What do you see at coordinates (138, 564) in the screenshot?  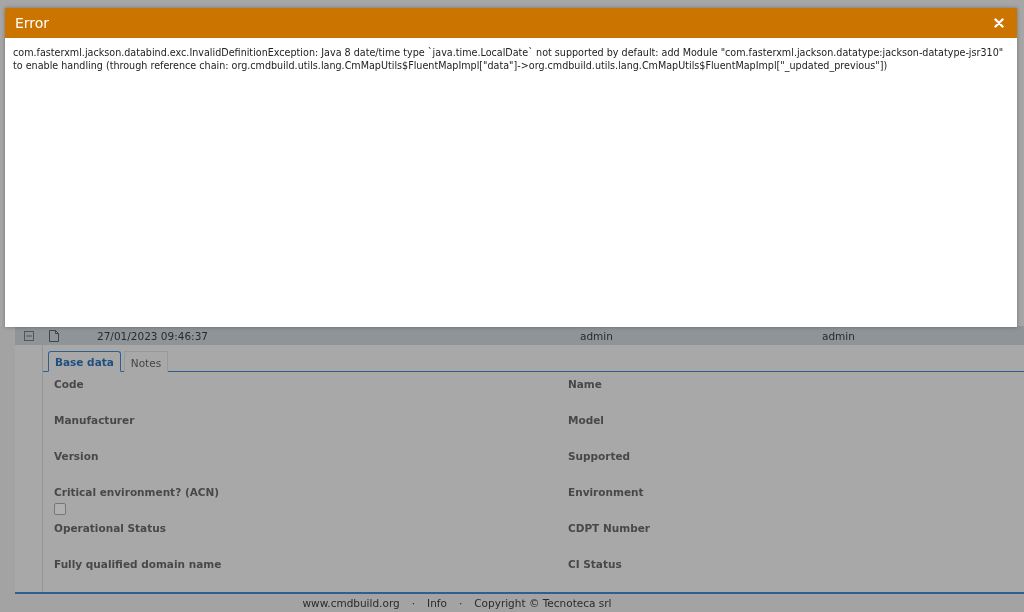 I see `field-label: Fully qualified domain name` at bounding box center [138, 564].